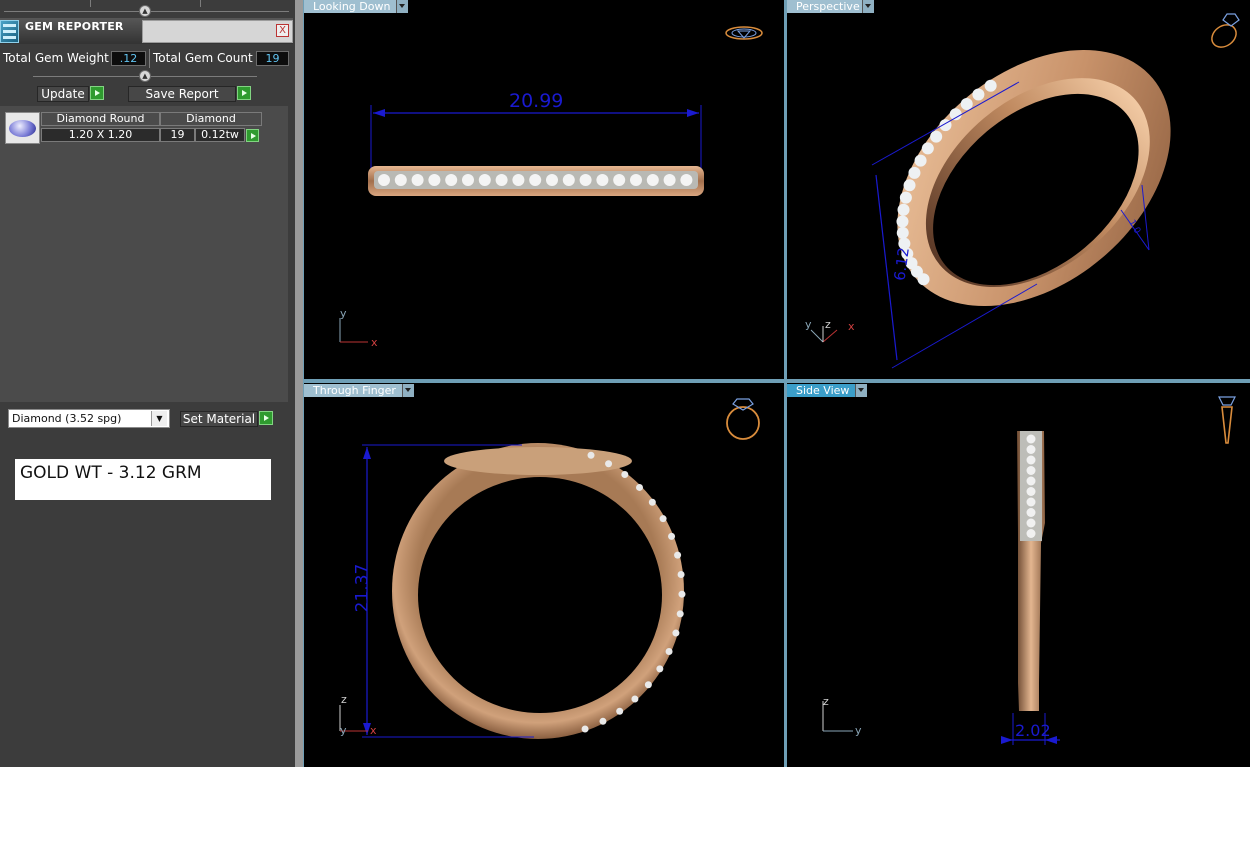 This screenshot has width=1250, height=858. Describe the element at coordinates (824, 6) in the screenshot. I see `tab-perspective: Perspective` at that location.